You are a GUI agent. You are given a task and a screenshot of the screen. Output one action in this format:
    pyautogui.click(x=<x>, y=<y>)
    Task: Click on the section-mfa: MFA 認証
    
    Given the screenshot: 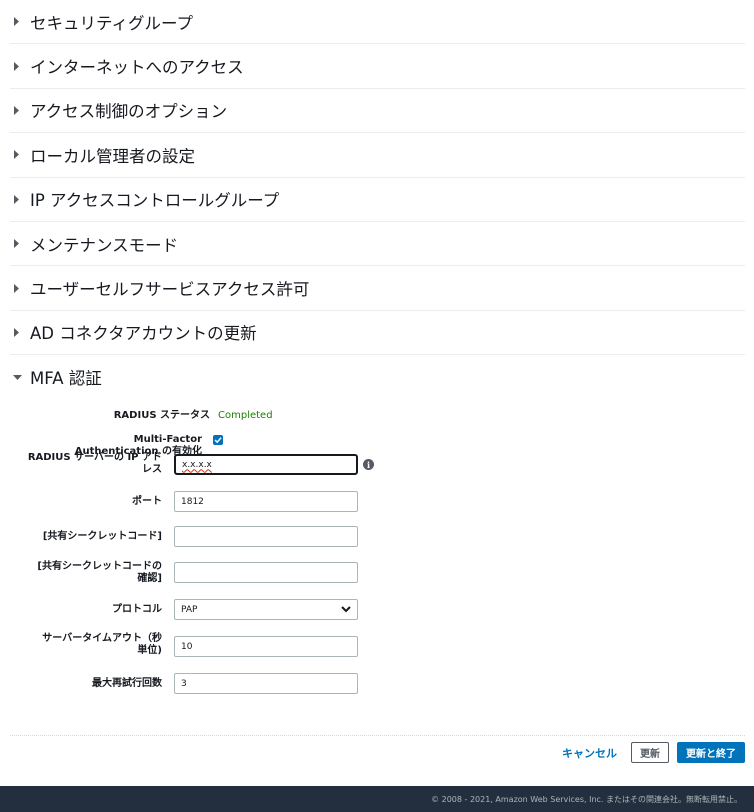 What is the action you would take?
    pyautogui.click(x=377, y=377)
    